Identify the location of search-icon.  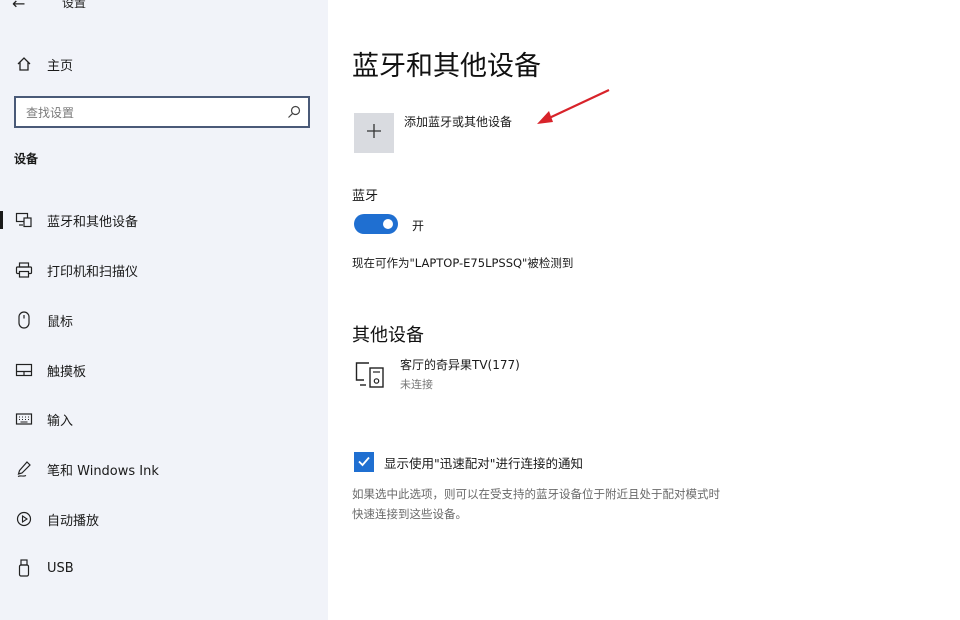
(294, 112).